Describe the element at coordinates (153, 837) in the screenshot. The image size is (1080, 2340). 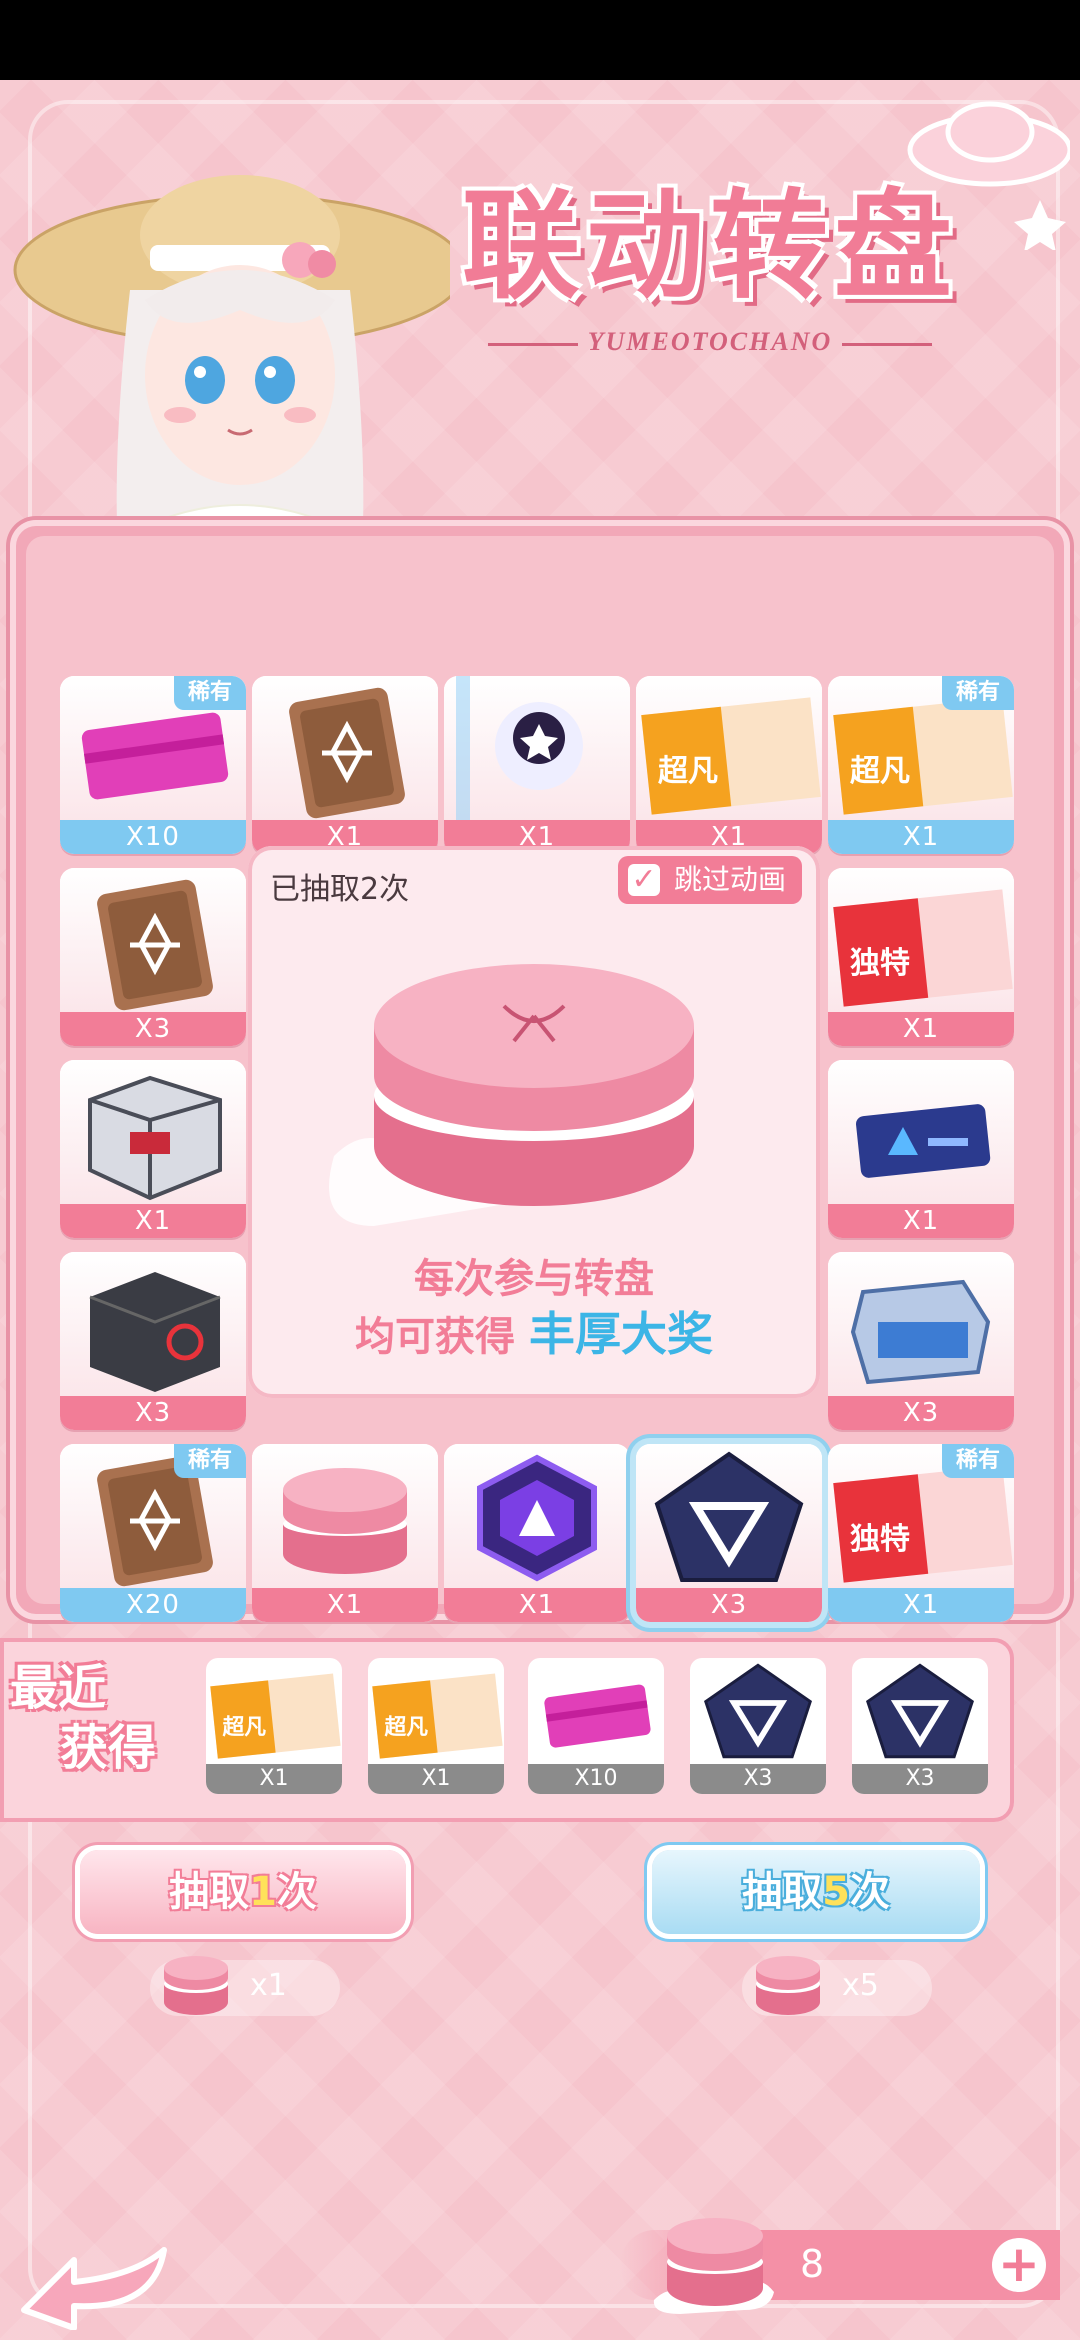
I see `prize-quantity: X10` at that location.